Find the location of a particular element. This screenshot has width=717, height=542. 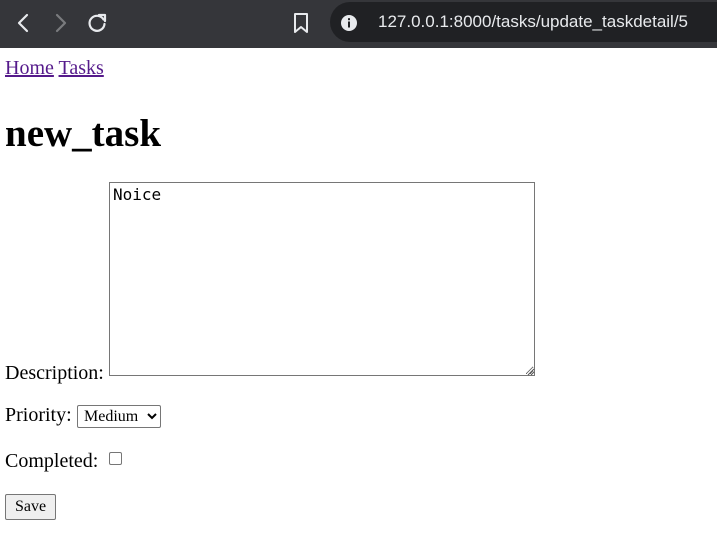

info-icon is located at coordinates (349, 23).